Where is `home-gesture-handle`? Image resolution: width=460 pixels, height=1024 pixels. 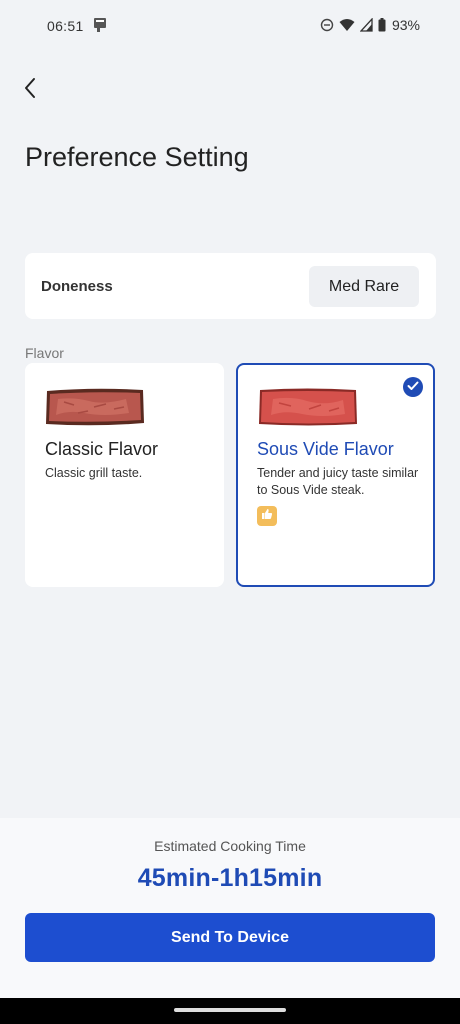
home-gesture-handle is located at coordinates (230, 1010).